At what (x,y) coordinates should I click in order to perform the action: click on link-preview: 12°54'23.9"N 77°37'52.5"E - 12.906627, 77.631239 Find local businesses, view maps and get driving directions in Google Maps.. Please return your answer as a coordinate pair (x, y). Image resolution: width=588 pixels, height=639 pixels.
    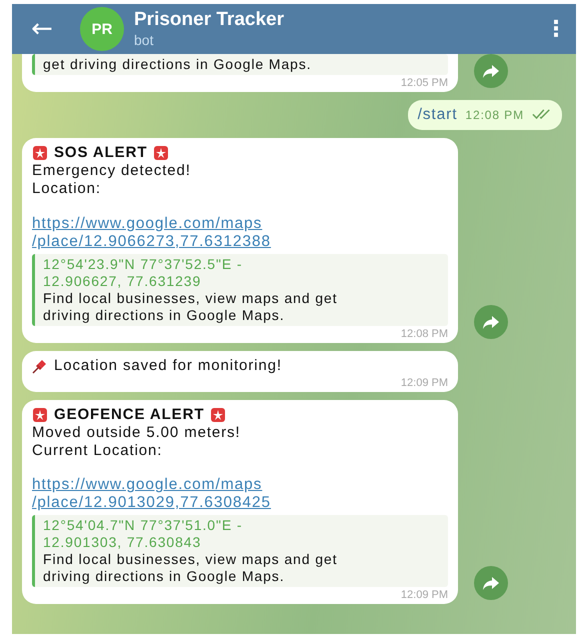
    Looking at the image, I should click on (240, 290).